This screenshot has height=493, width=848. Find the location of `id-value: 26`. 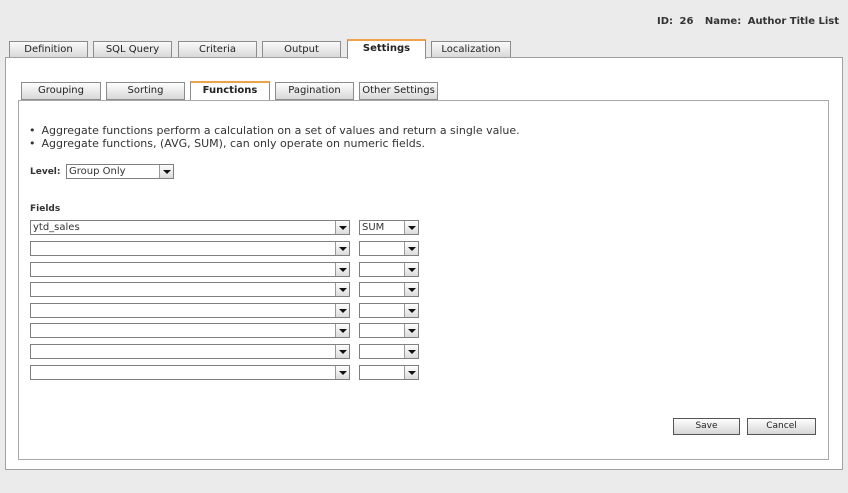

id-value: 26 is located at coordinates (686, 21).